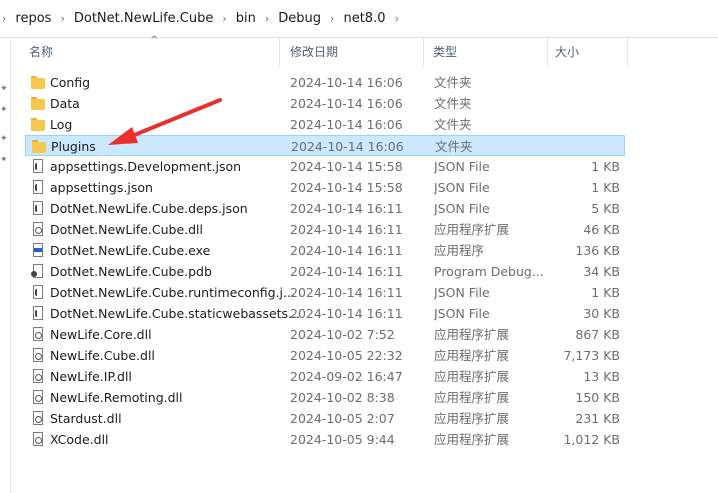 The width and height of the screenshot is (718, 493). I want to click on file-size: 30 KB, so click(601, 313).